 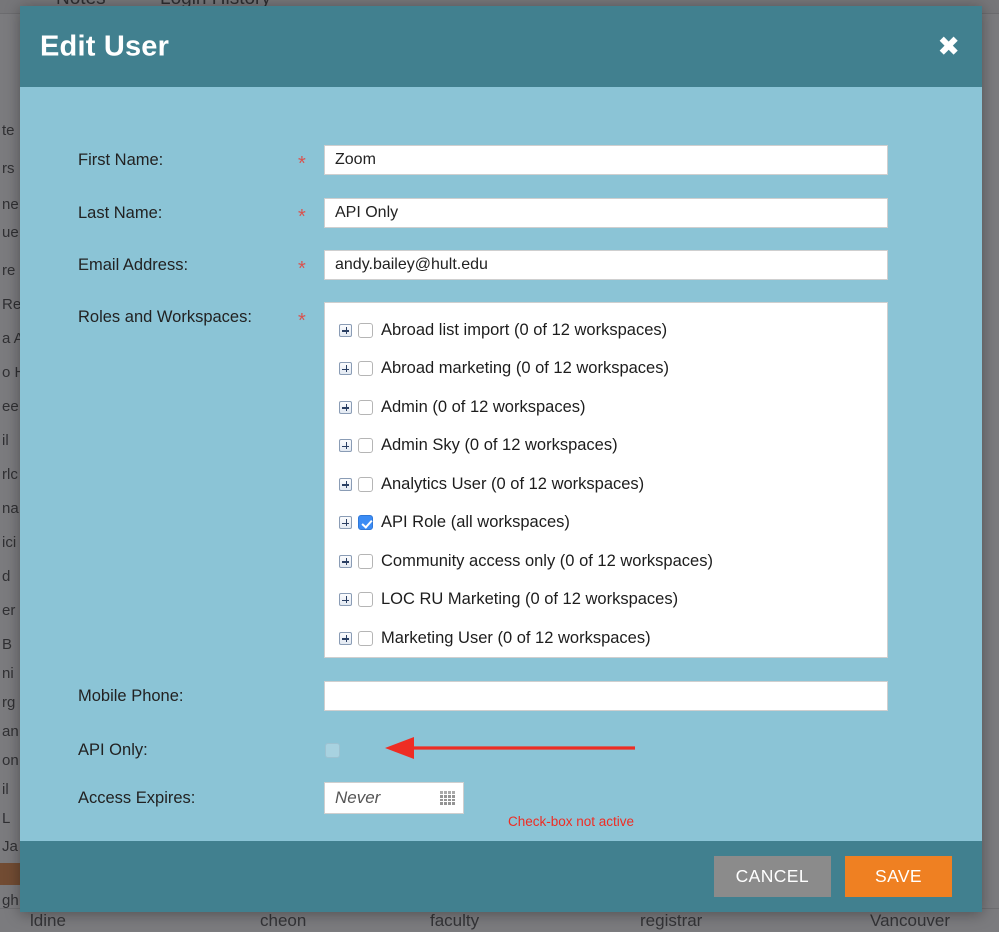 What do you see at coordinates (447, 798) in the screenshot?
I see `calendar-icon` at bounding box center [447, 798].